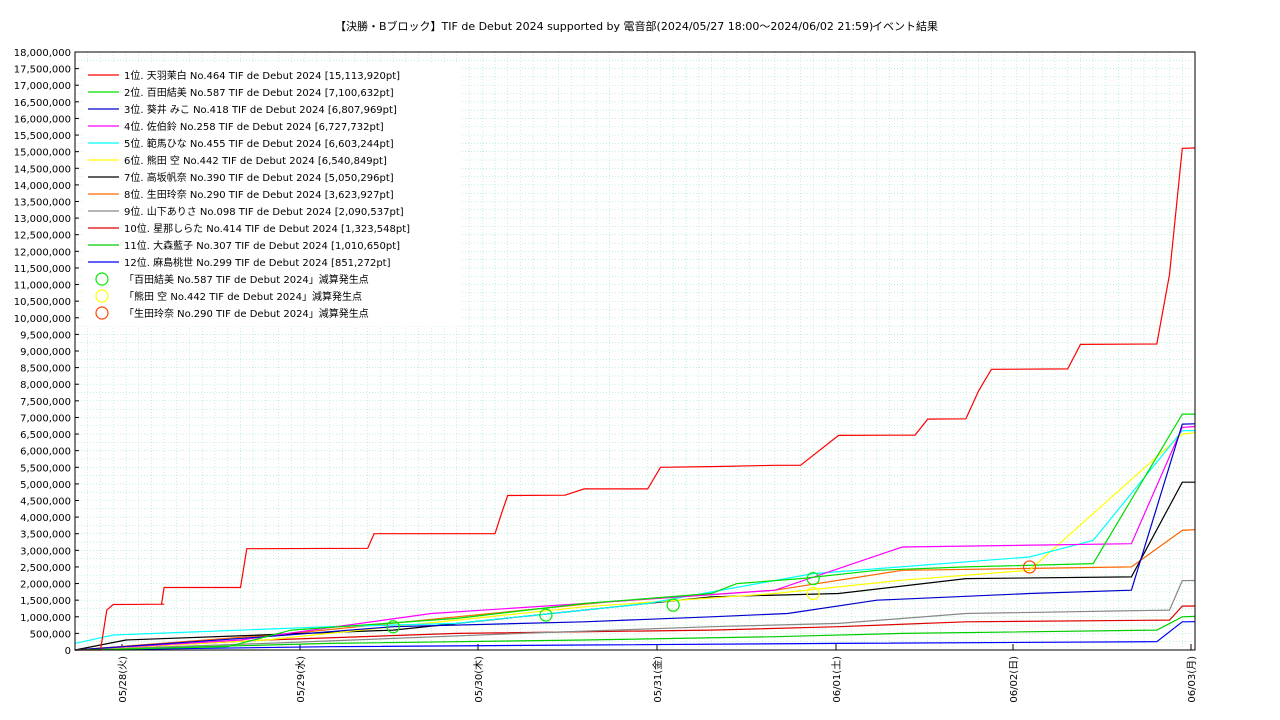  Describe the element at coordinates (246, 279) in the screenshot. I see `legend-label: 「百田結美 No.587 TIF de Debut 2024」減算発生点` at that location.